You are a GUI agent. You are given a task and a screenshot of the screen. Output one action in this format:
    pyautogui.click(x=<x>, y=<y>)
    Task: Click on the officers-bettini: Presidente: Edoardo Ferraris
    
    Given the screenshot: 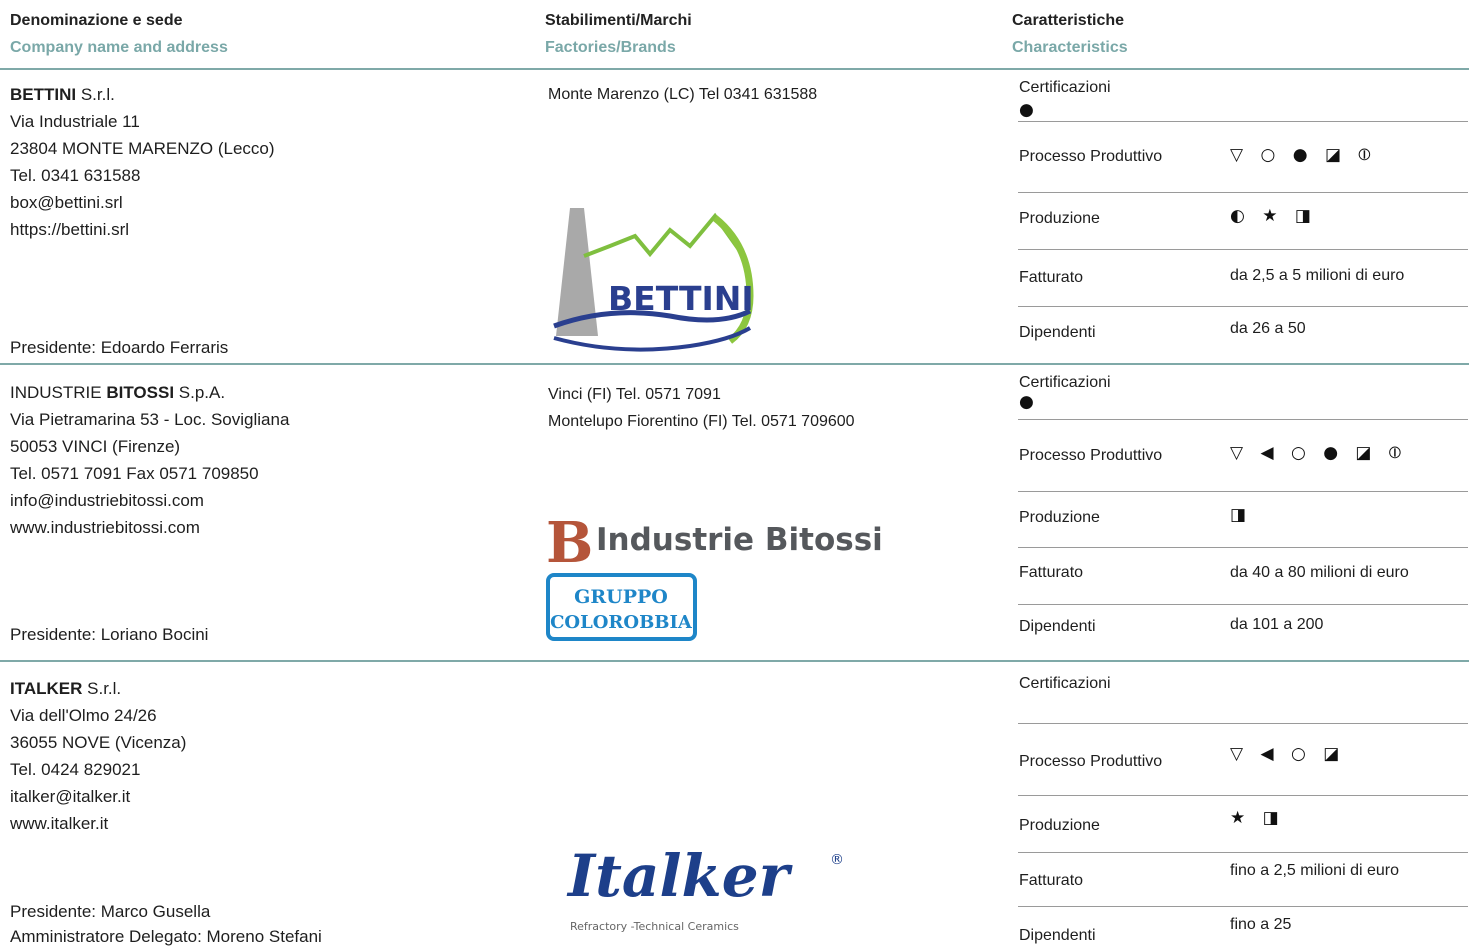 What is the action you would take?
    pyautogui.click(x=119, y=347)
    